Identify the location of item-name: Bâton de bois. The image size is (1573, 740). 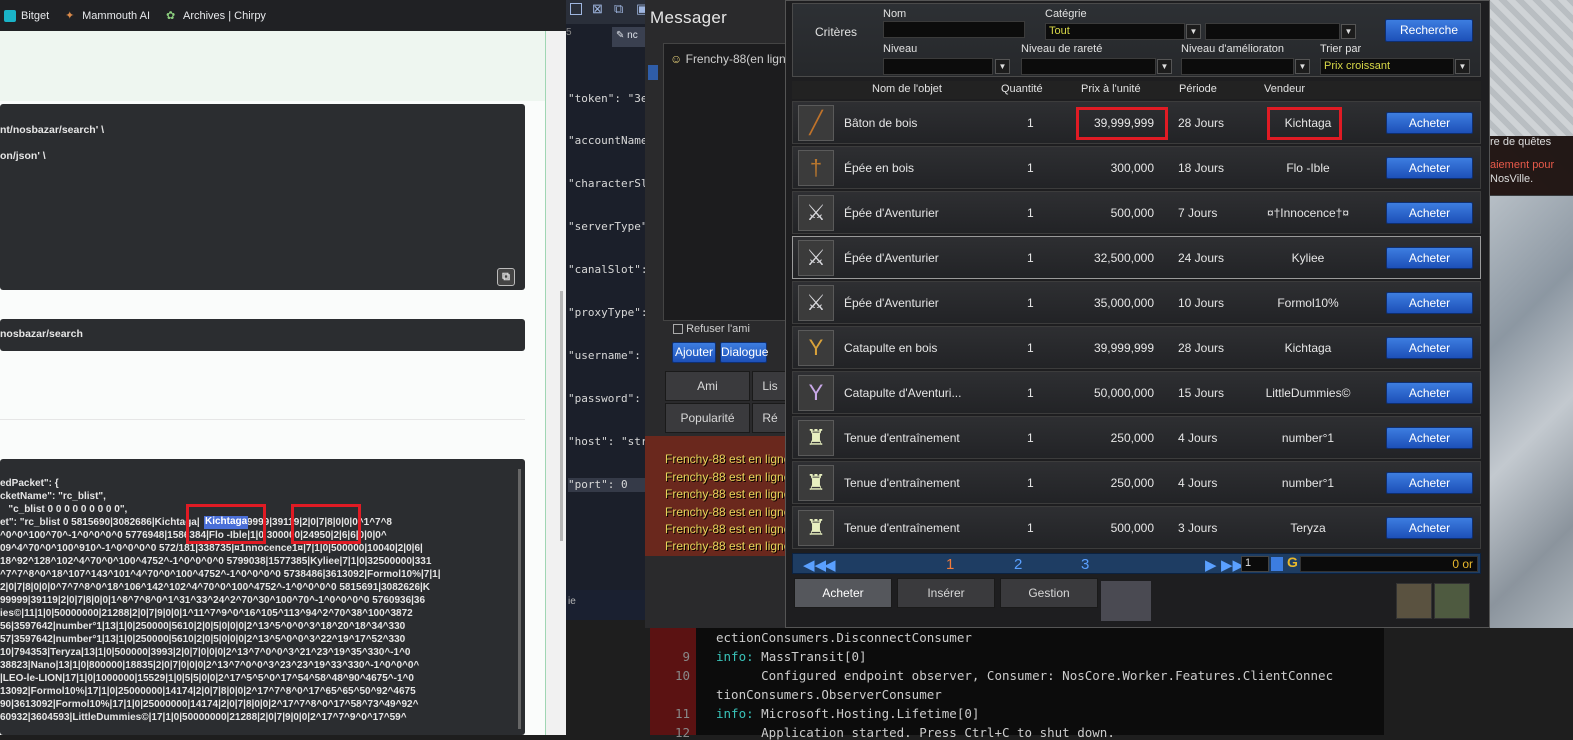
(881, 123).